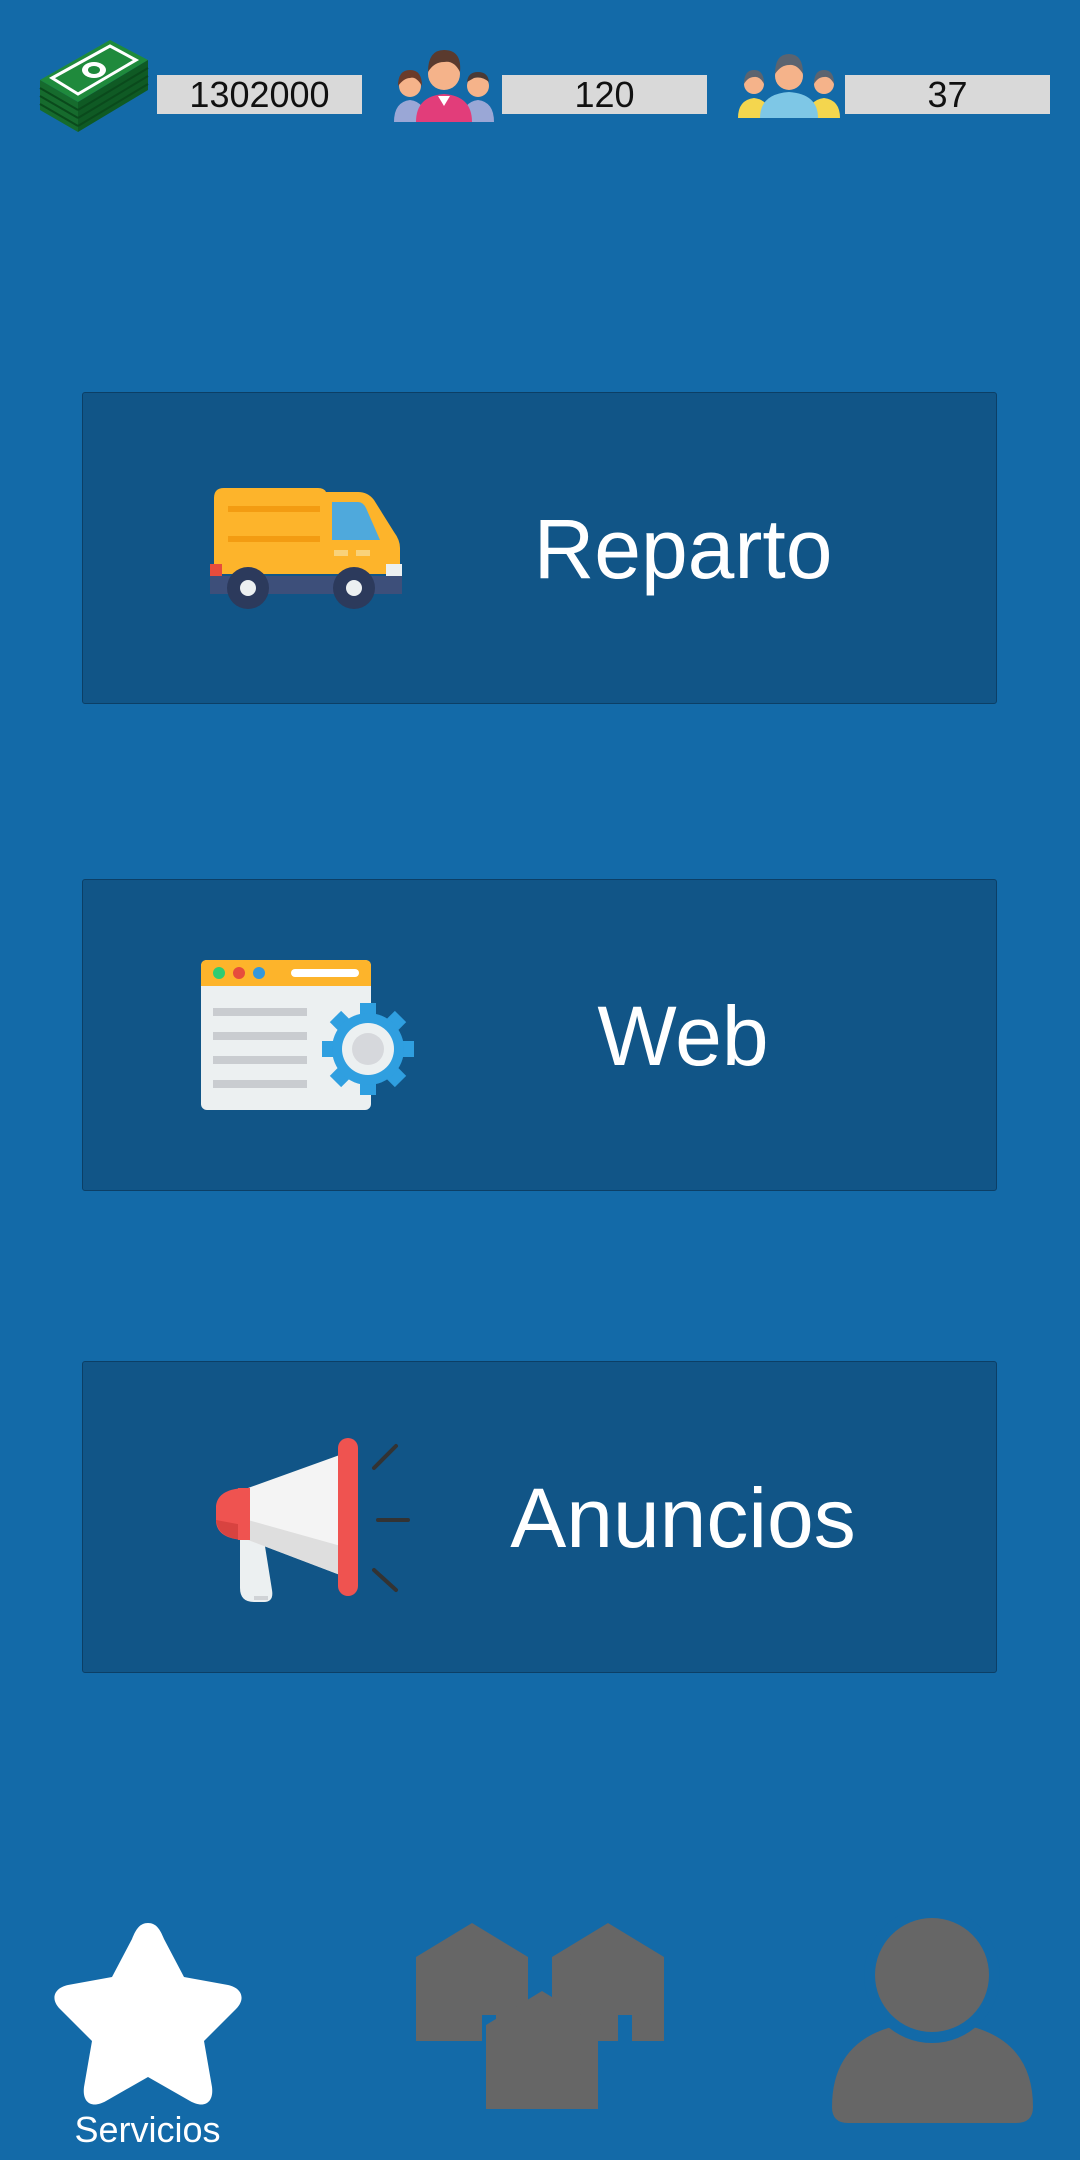 The height and width of the screenshot is (2160, 1080). I want to click on delivery-truck-icon, so click(306, 548).